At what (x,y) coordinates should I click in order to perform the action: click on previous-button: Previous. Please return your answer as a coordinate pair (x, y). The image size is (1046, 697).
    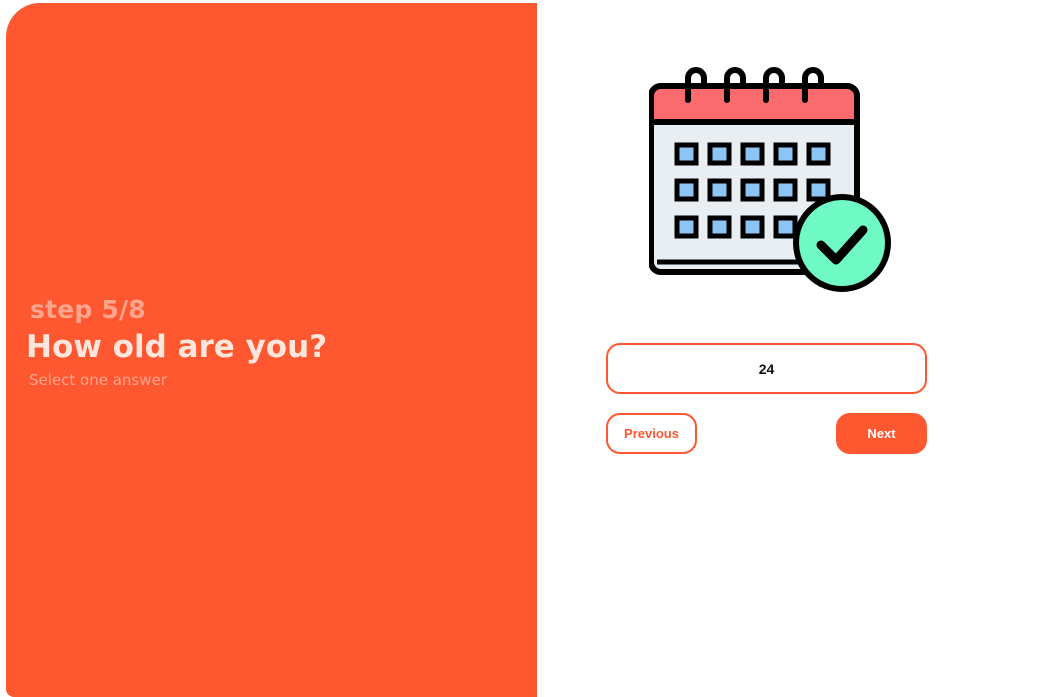
    Looking at the image, I should click on (651, 433).